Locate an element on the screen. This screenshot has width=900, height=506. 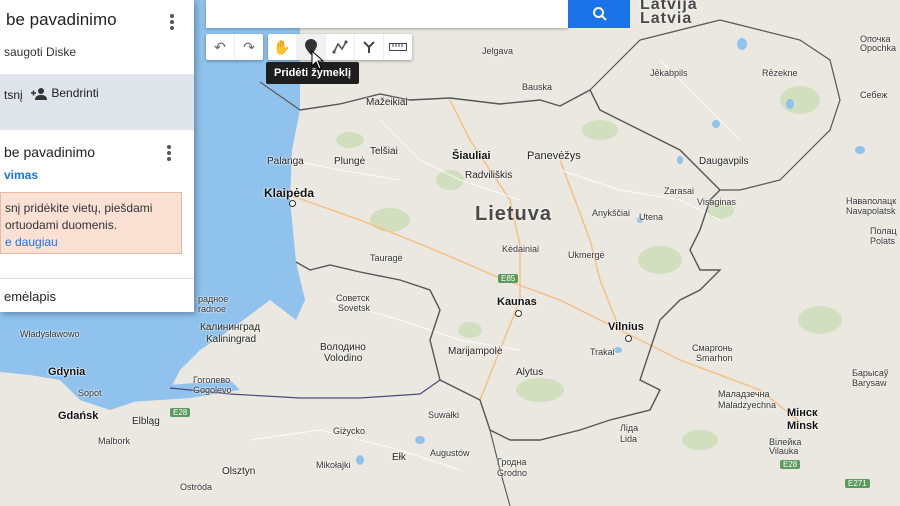
measure-button is located at coordinates (398, 47).